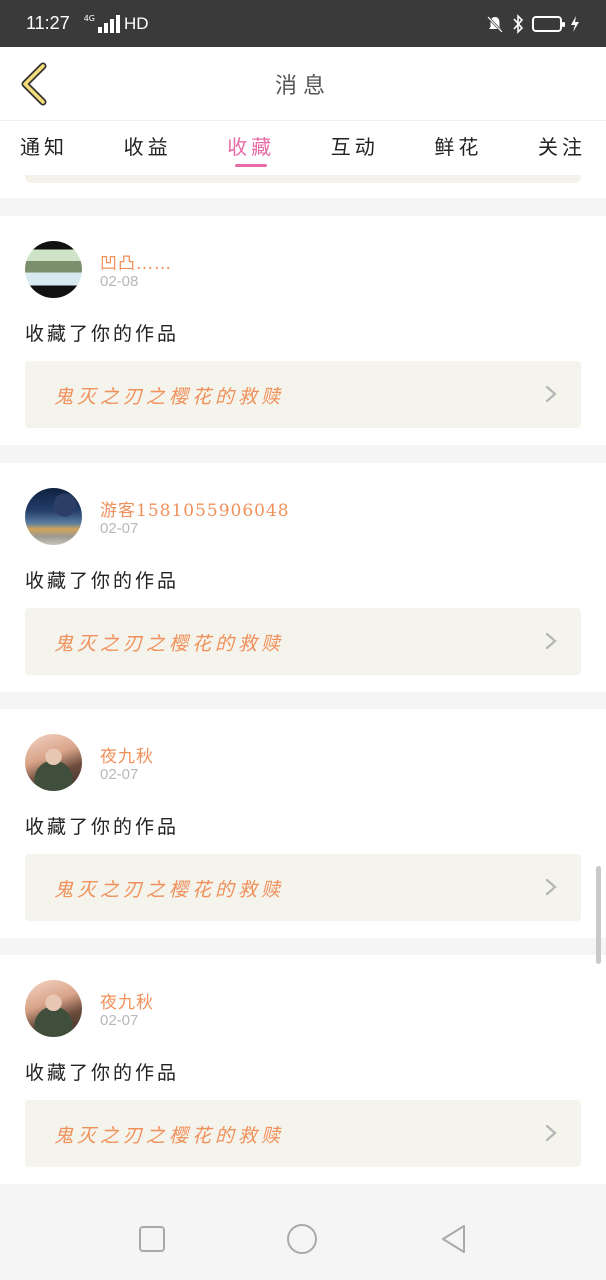 Image resolution: width=606 pixels, height=1280 pixels. I want to click on mute-bell-icon, so click(495, 24).